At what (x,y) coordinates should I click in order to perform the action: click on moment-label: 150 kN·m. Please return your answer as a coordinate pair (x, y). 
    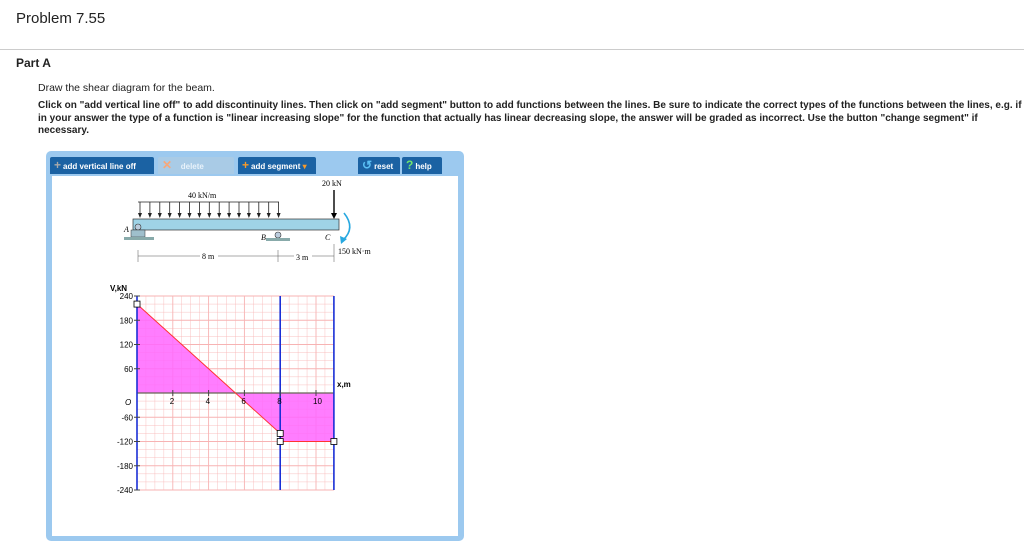
    Looking at the image, I should click on (354, 251).